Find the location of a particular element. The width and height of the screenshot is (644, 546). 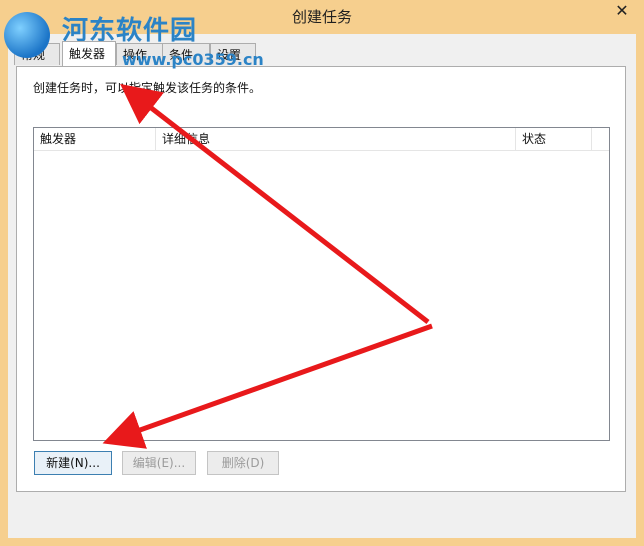

watermark: 河东软件园 www.pc0359.cn is located at coordinates (134, 43).